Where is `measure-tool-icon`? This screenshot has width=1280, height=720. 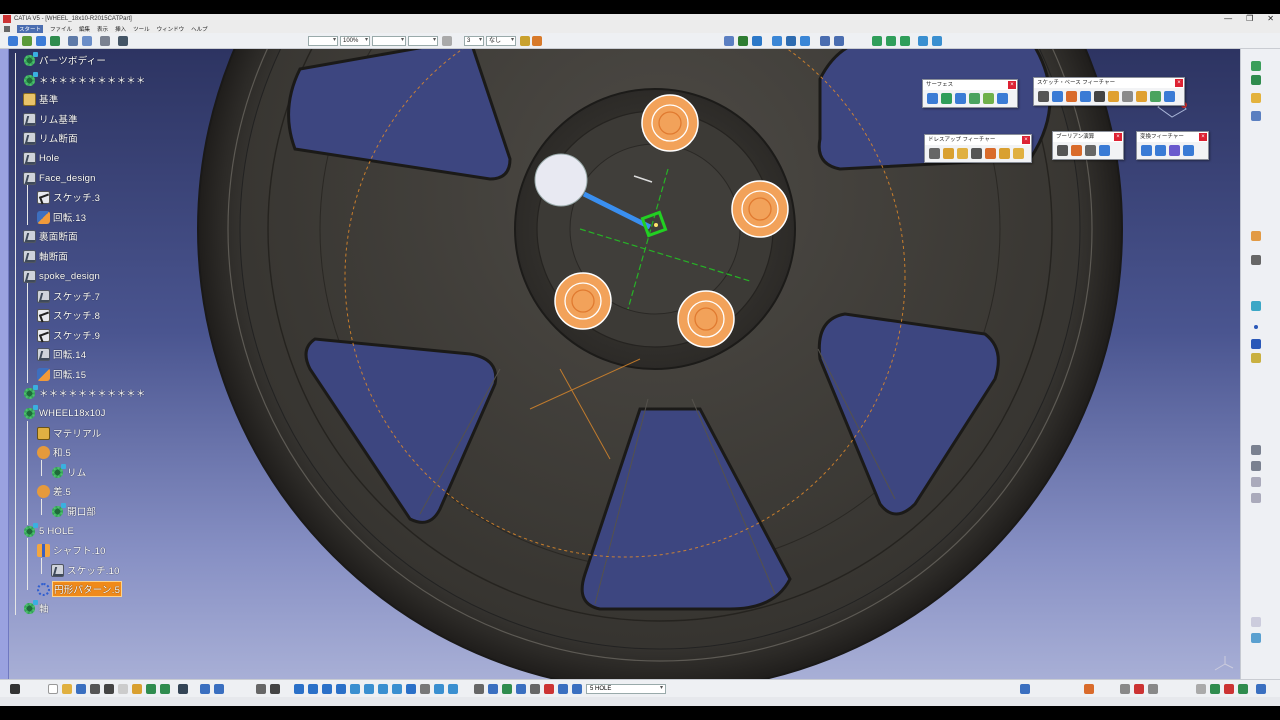 measure-tool-icon is located at coordinates (1025, 689).